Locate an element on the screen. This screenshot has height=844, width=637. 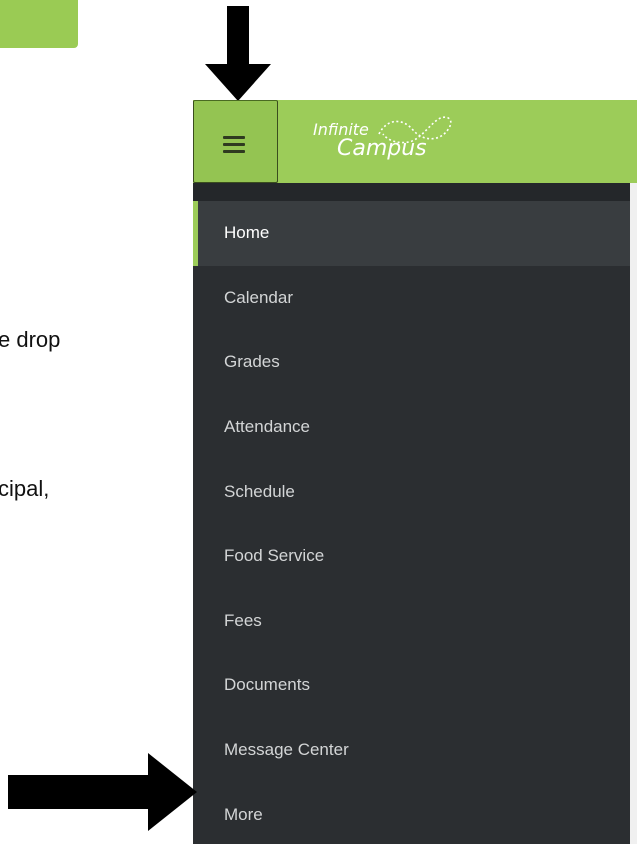
arrow-right-icon is located at coordinates (102, 792).